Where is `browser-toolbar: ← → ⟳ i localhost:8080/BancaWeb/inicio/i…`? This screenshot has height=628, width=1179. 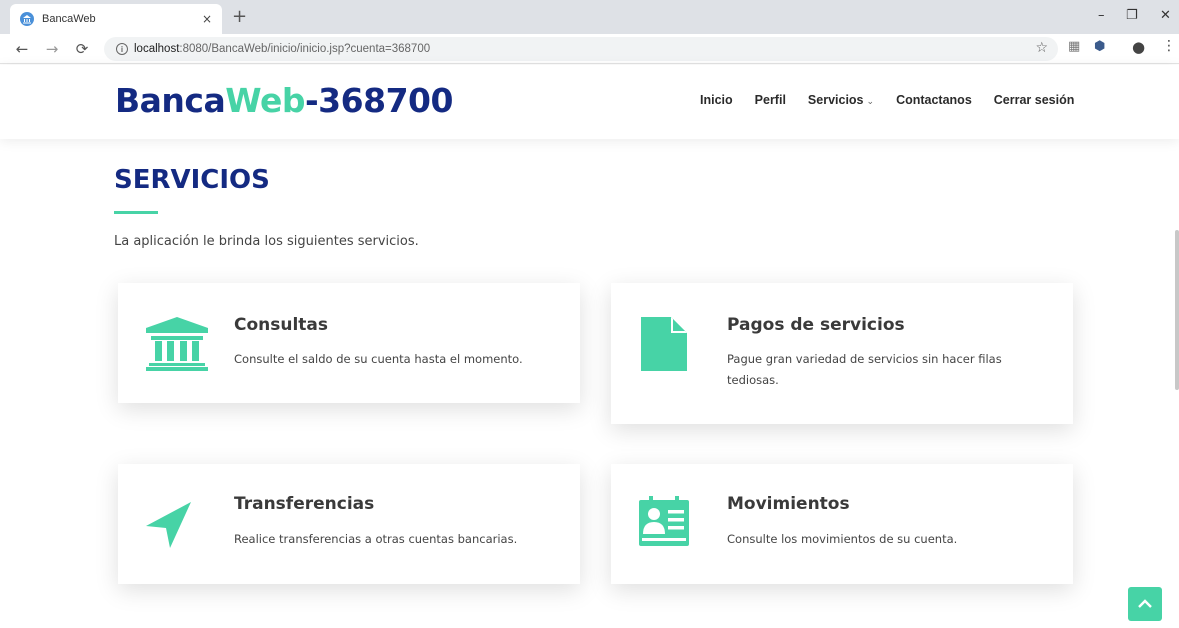
browser-toolbar: ← → ⟳ i localhost:8080/BancaWeb/inicio/i… is located at coordinates (589, 49).